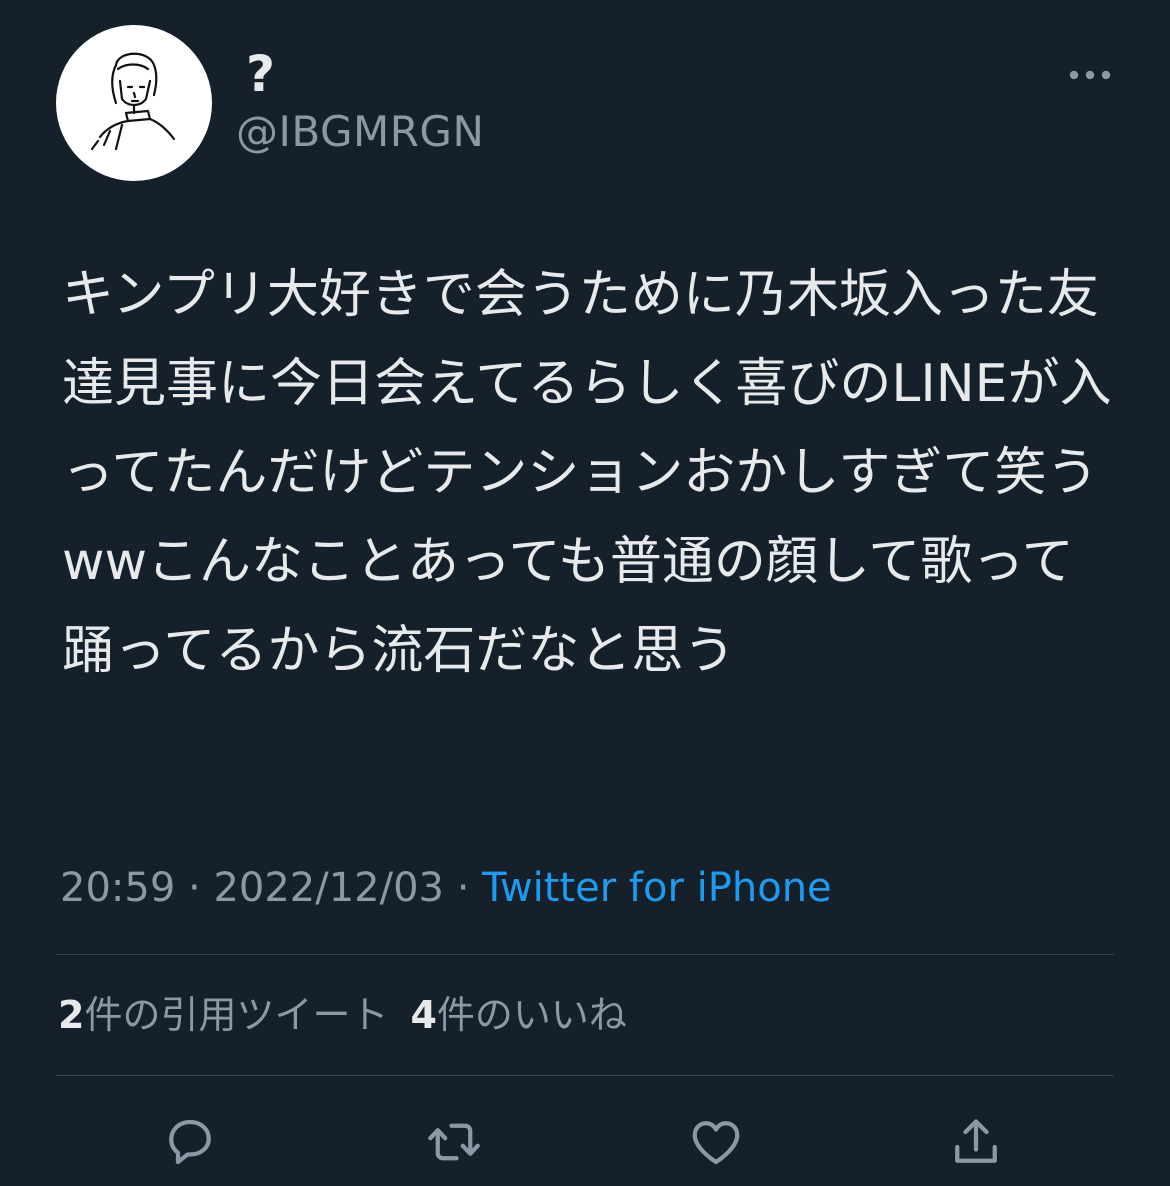  What do you see at coordinates (260, 74) in the screenshot?
I see `display-name: ?` at bounding box center [260, 74].